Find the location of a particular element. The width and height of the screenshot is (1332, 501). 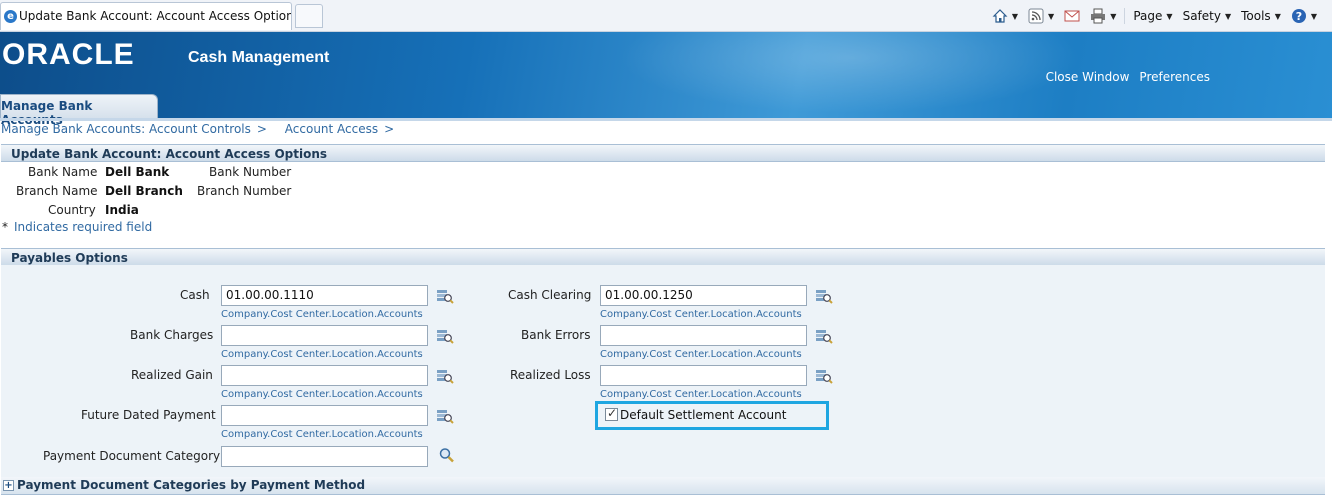

feeds-button: ▼ is located at coordinates (1041, 16).